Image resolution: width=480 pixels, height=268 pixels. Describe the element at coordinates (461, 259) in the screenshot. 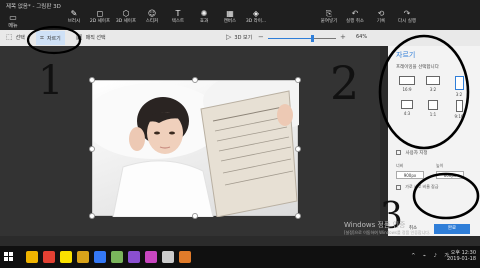

I see `clock-date: 2019-01-18` at that location.